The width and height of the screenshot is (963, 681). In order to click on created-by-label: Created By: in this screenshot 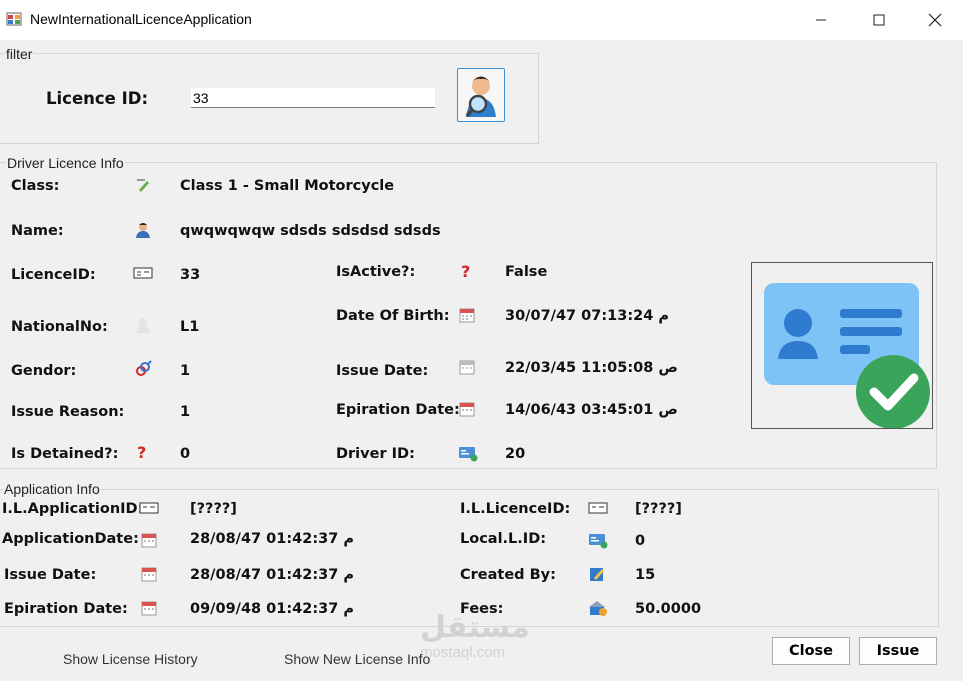, I will do `click(508, 575)`.